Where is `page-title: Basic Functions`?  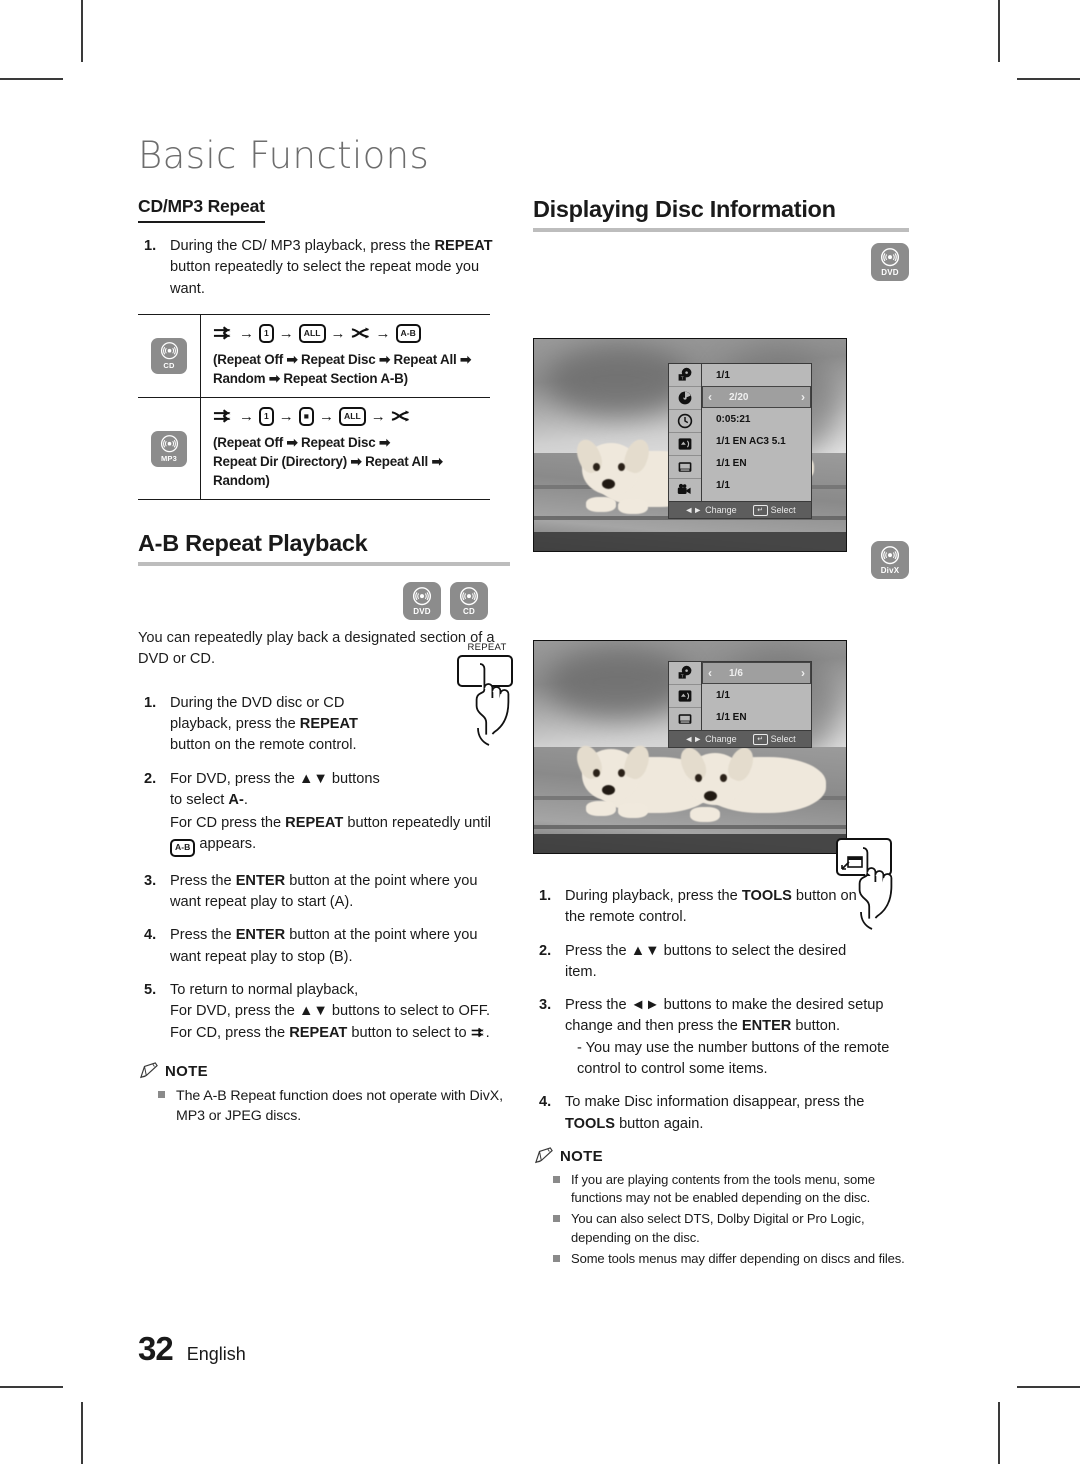
page-title: Basic Functions is located at coordinates (284, 155).